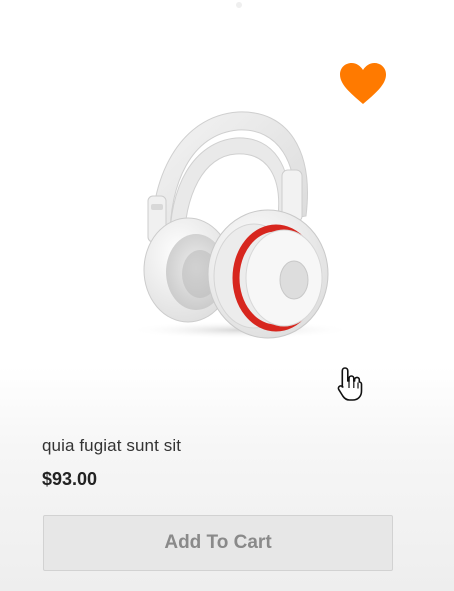 The image size is (454, 591). Describe the element at coordinates (239, 5) in the screenshot. I see `carousel-indicator` at that location.